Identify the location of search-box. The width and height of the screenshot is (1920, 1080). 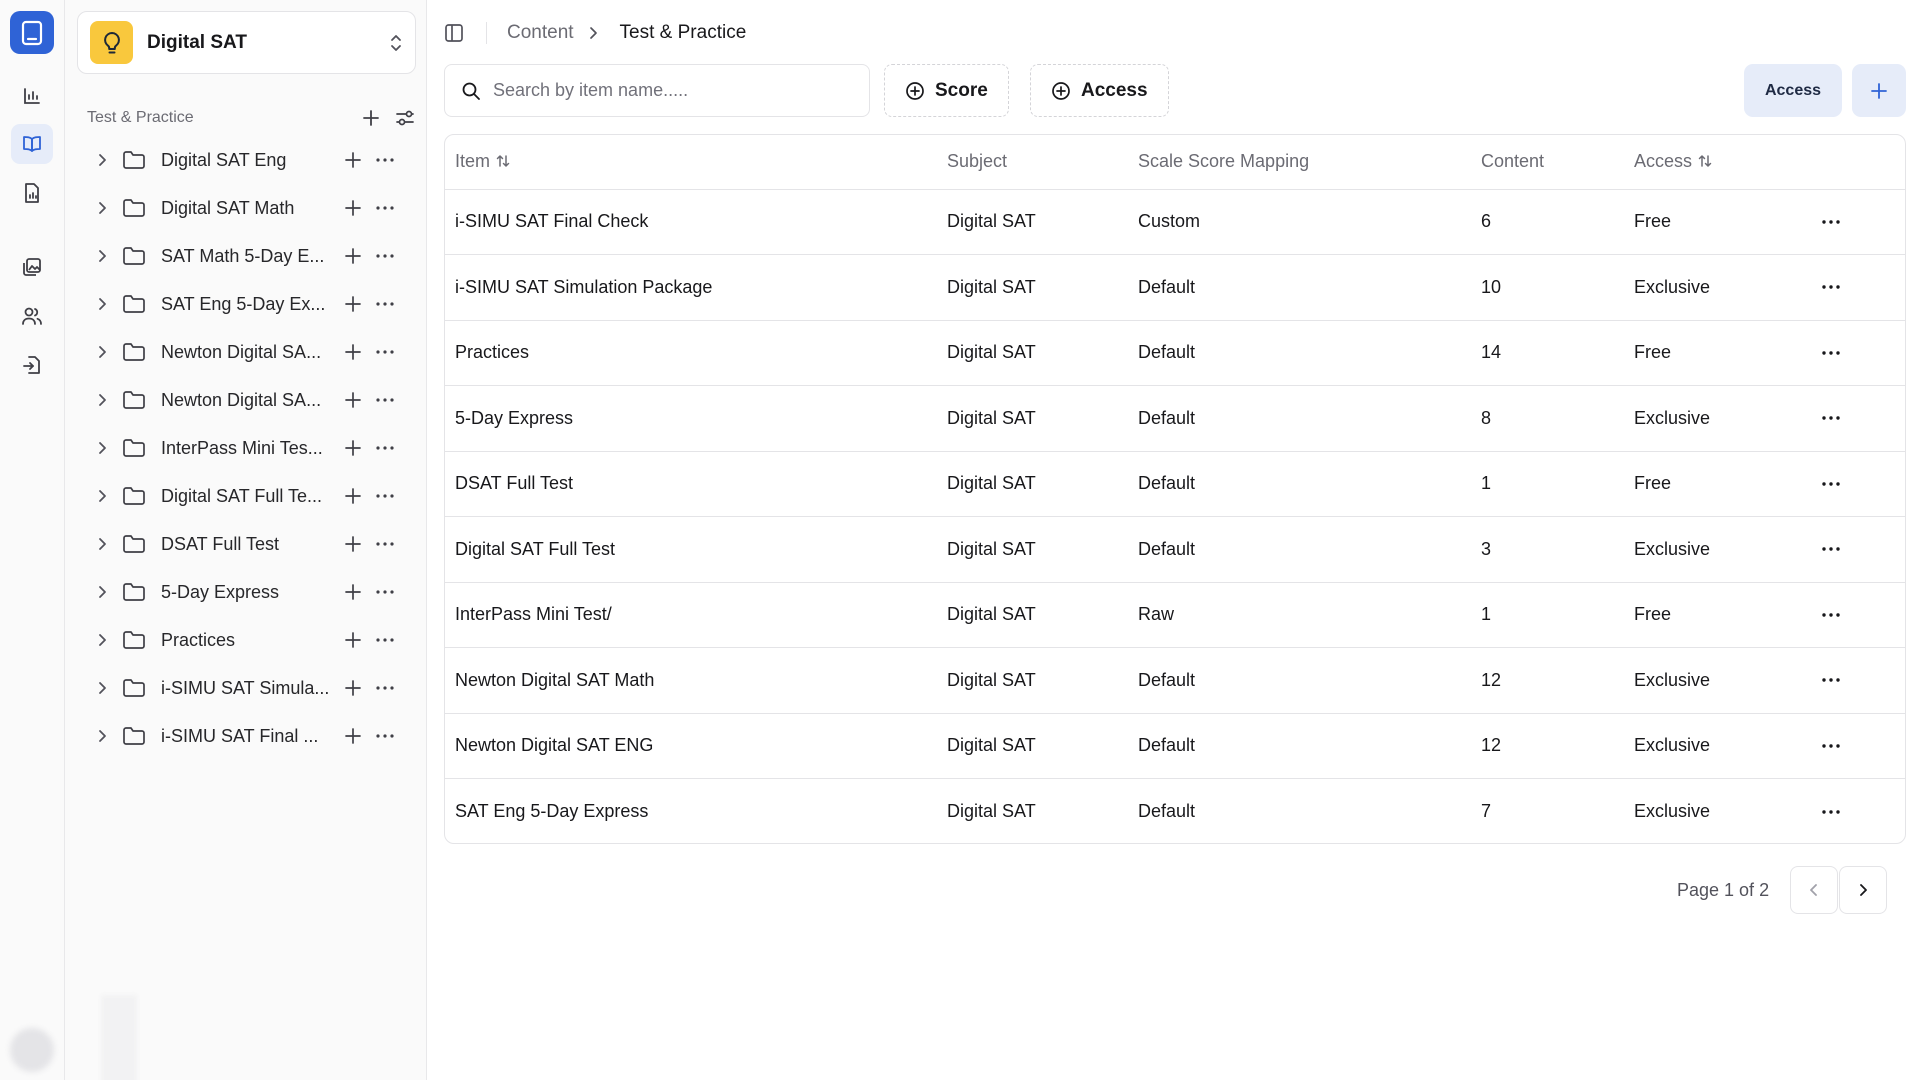
(657, 90).